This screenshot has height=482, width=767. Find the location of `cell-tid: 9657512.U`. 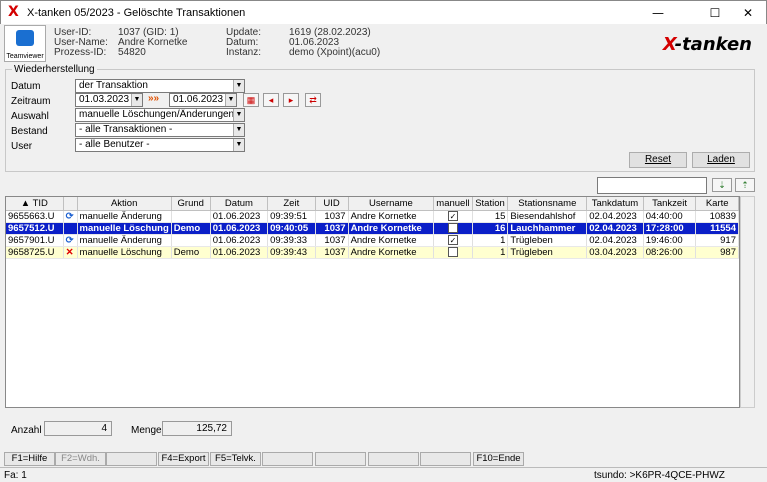

cell-tid: 9657512.U is located at coordinates (35, 228).